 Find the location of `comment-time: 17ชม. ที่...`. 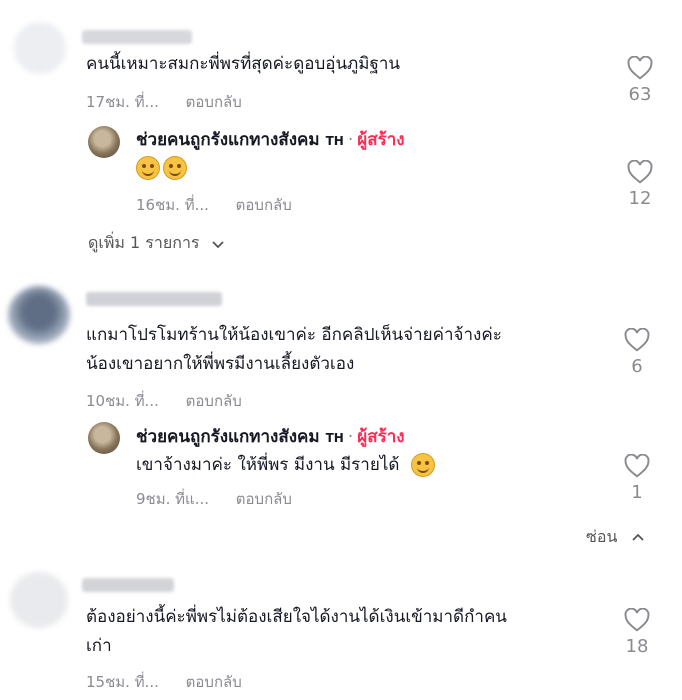

comment-time: 17ชม. ที่... is located at coordinates (122, 102).